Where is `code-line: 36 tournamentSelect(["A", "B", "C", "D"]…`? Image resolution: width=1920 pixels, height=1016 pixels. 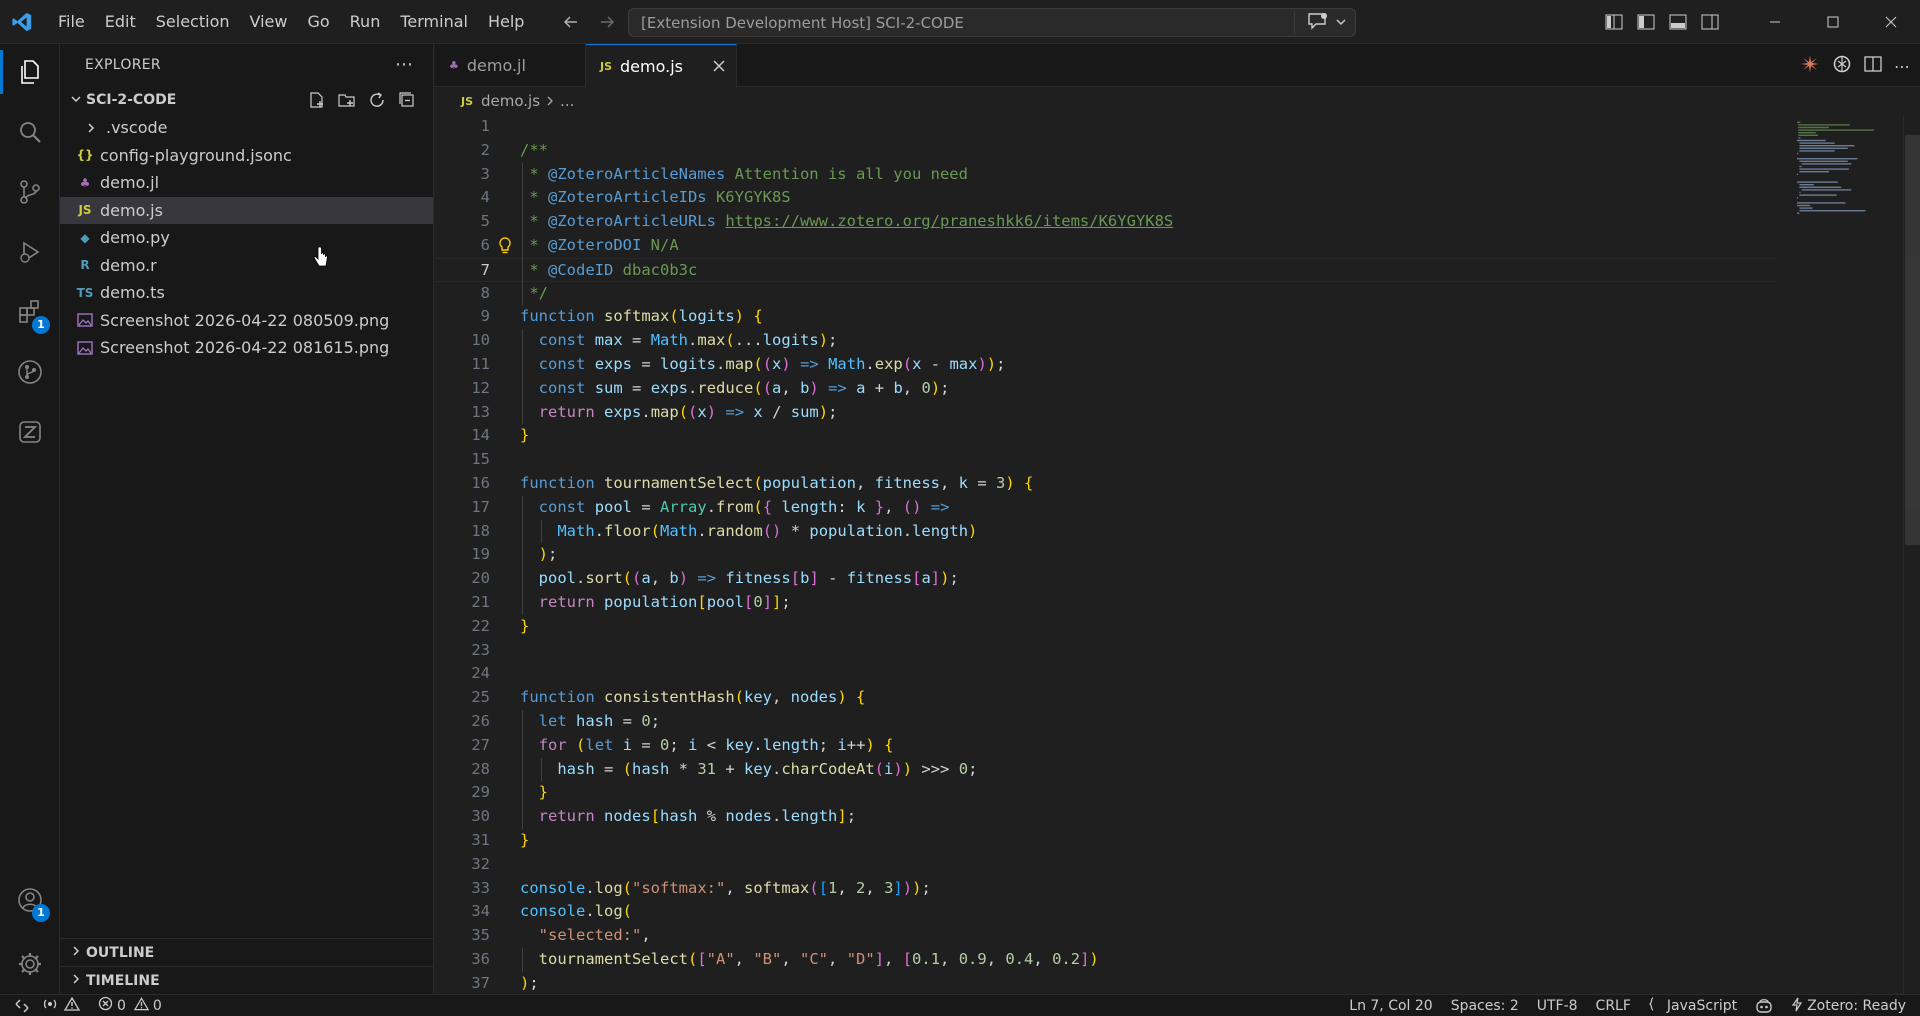
code-line: 36 tournamentSelect(["A", "B", "C", "D"]… is located at coordinates (1105, 960).